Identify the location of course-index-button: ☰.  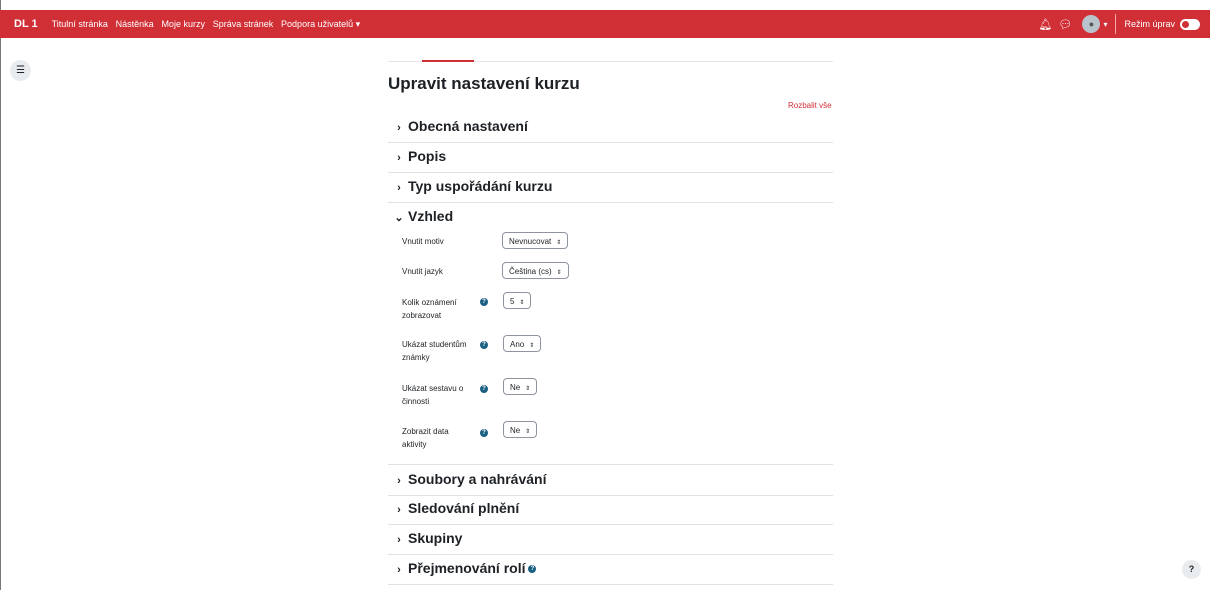
(20, 70).